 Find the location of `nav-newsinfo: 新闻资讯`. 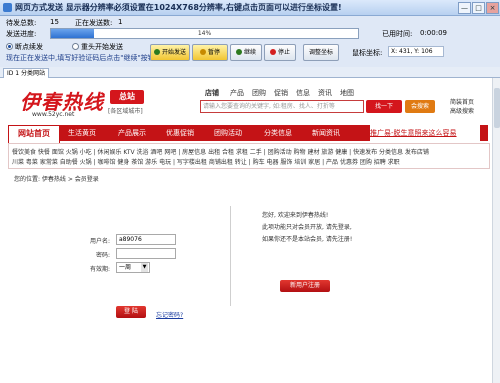

nav-newsinfo: 新闻资讯 is located at coordinates (326, 133).